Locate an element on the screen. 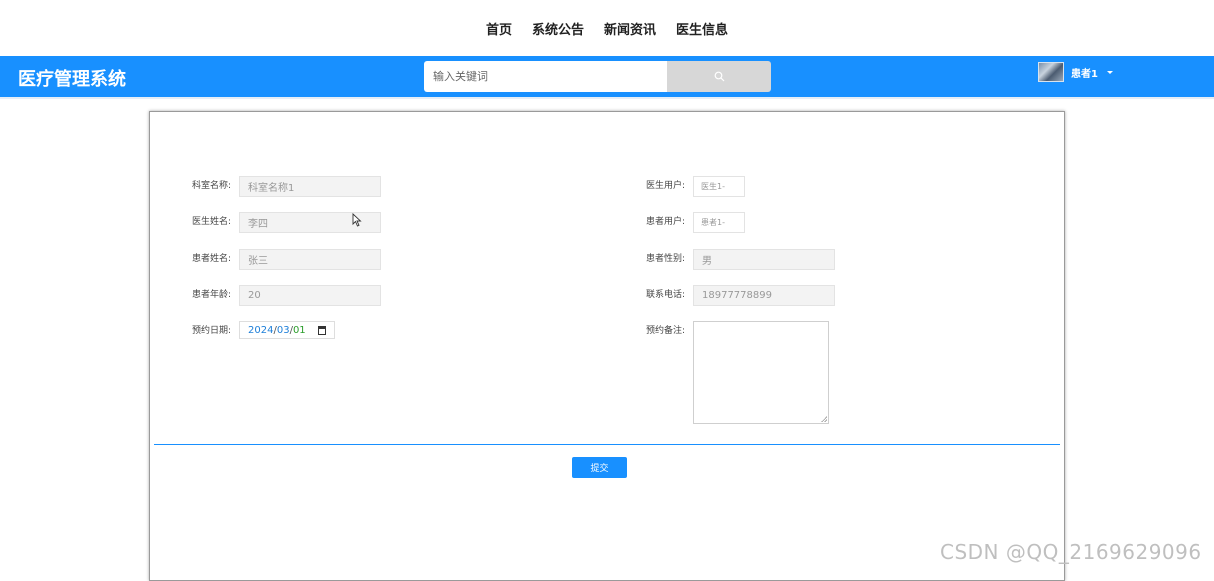  date-month: 03 is located at coordinates (283, 330).